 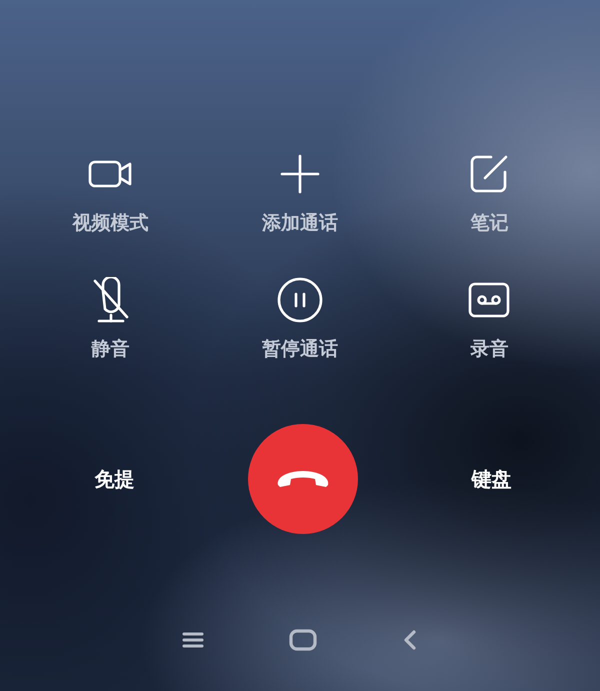 I want to click on speaker-button: 免提, so click(x=114, y=479).